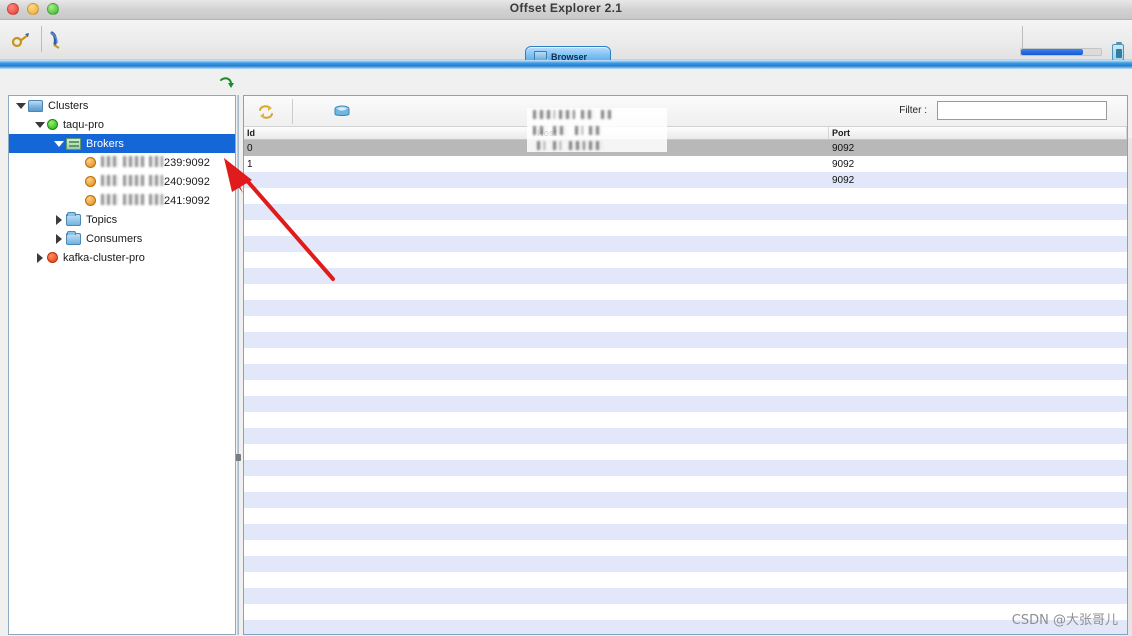 This screenshot has height=636, width=1132. Describe the element at coordinates (73, 218) in the screenshot. I see `folder-icon` at that location.